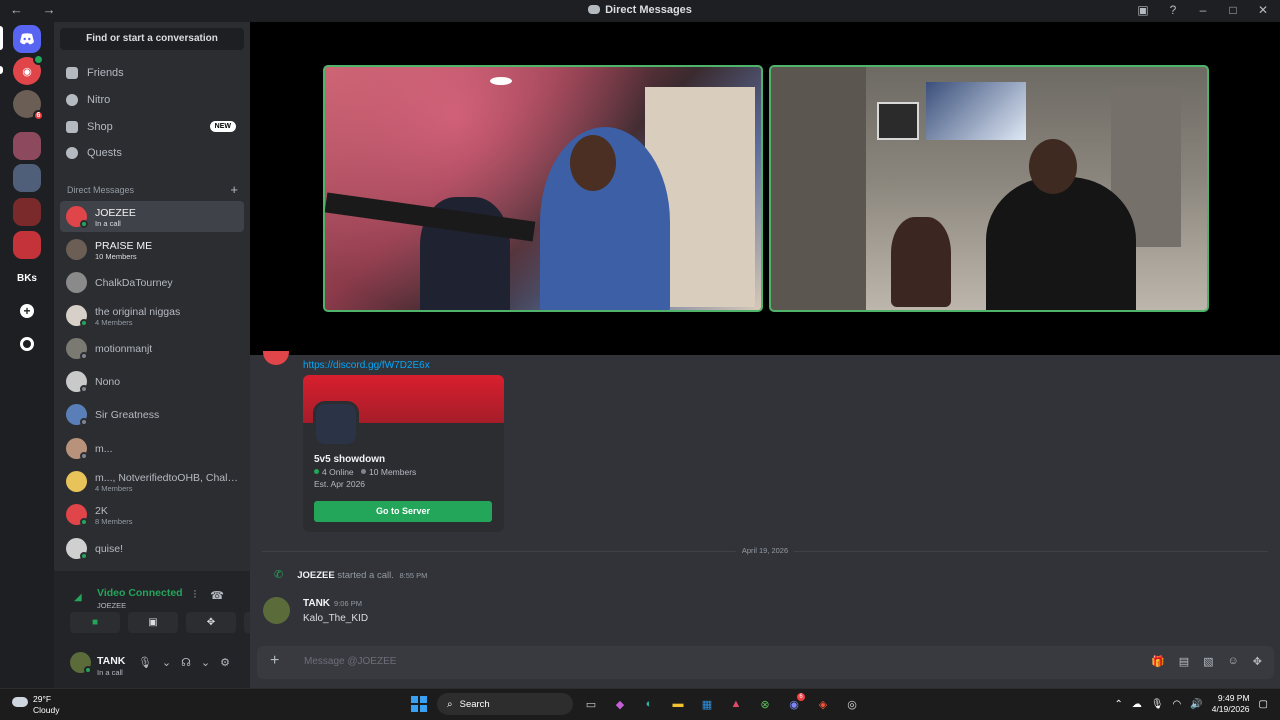  I want to click on discover-button, so click(27, 344).